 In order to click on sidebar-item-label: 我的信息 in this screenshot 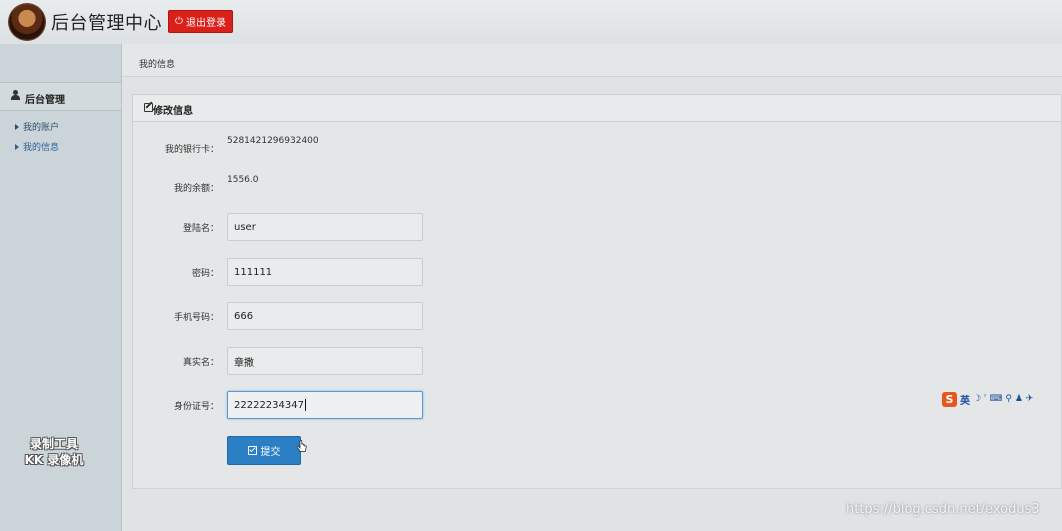, I will do `click(41, 148)`.